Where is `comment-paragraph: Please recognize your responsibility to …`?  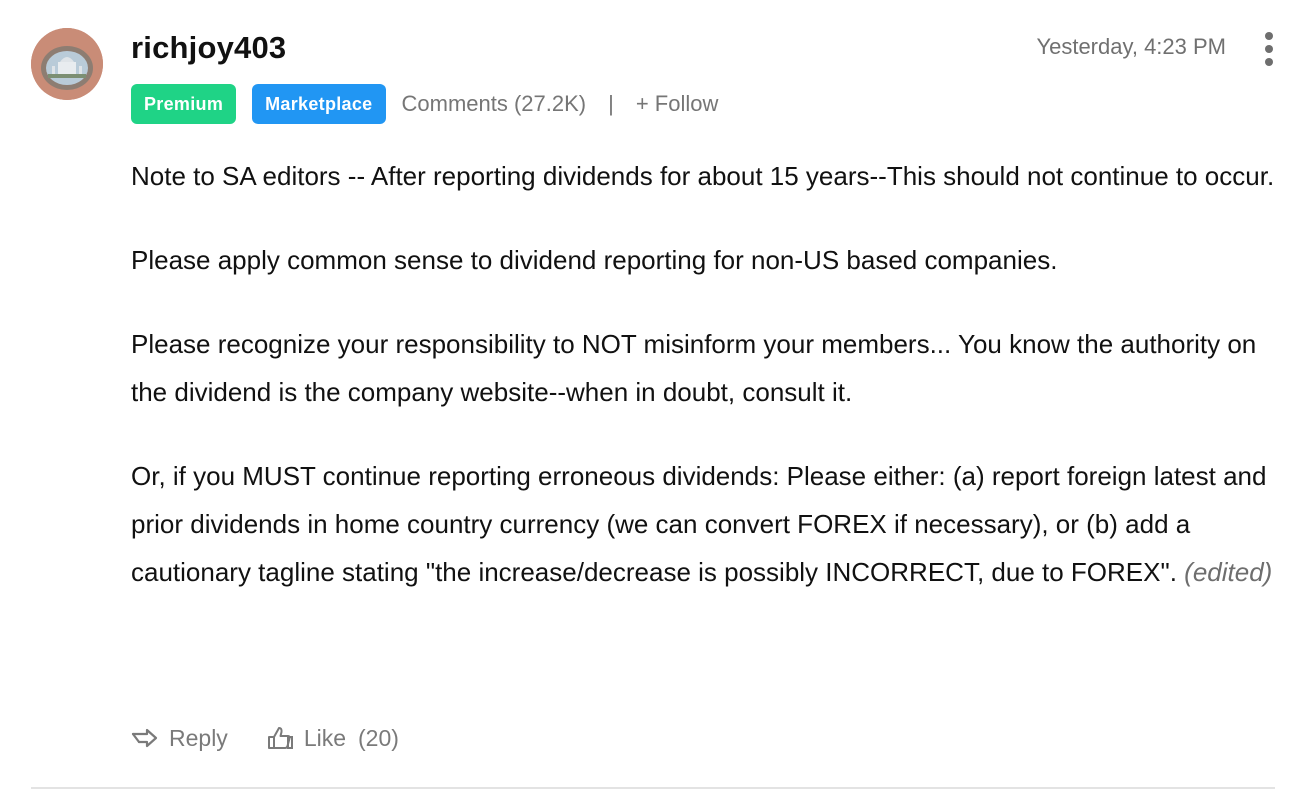 comment-paragraph: Please recognize your responsibility to … is located at coordinates (694, 368).